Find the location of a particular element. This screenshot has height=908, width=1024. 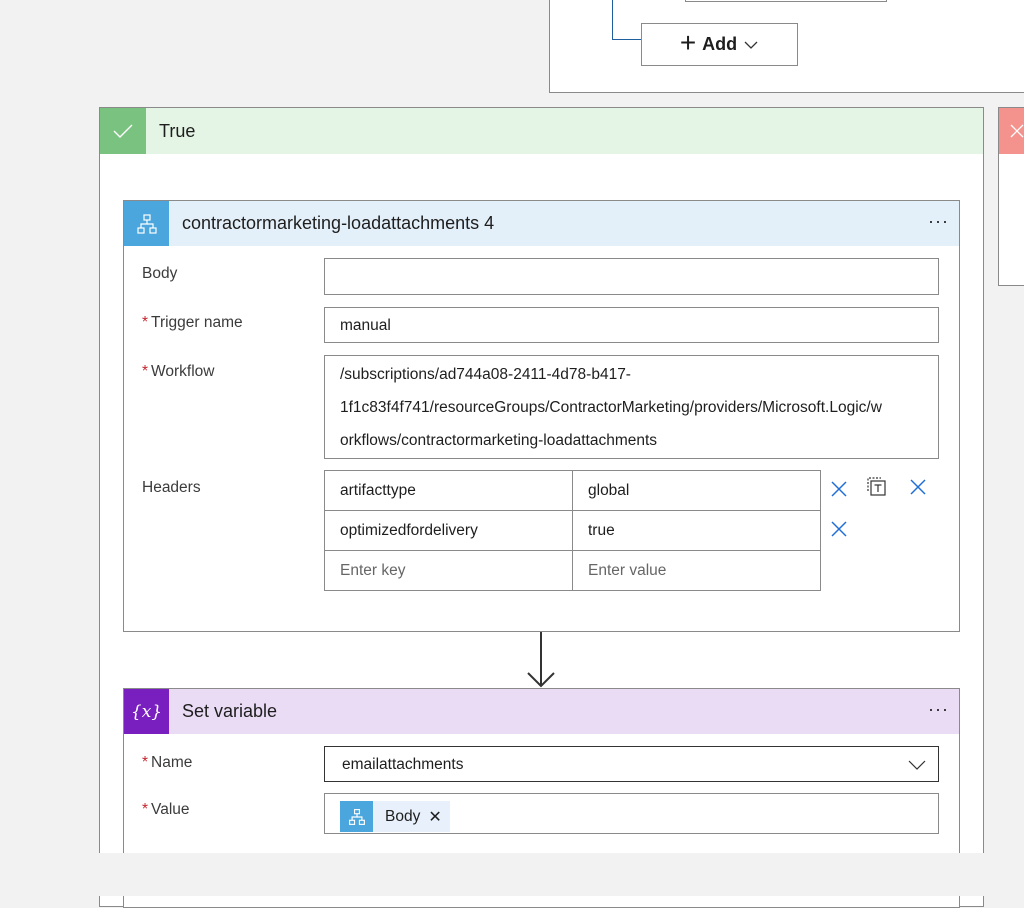

workflow-label: * Workflow is located at coordinates (178, 371).